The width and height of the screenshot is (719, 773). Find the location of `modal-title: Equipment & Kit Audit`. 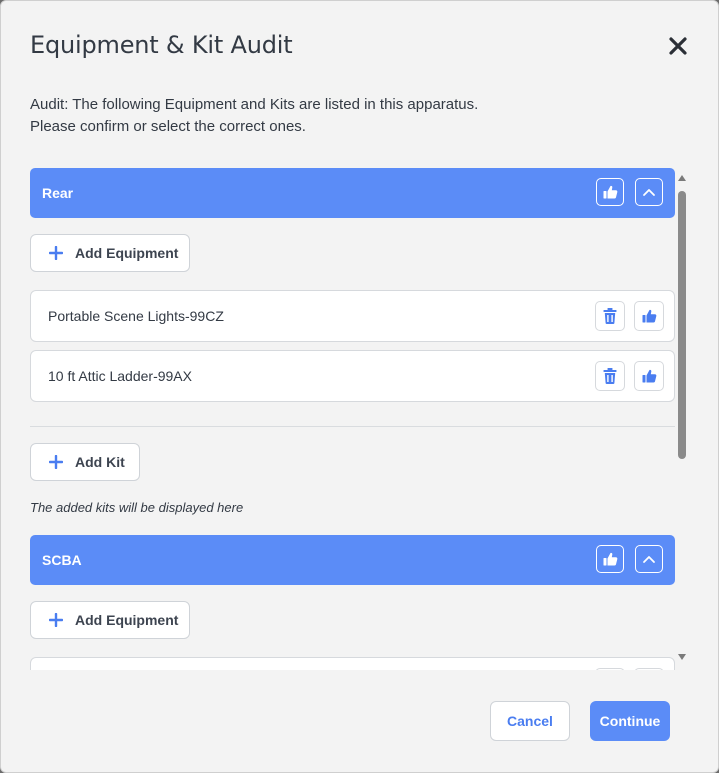

modal-title: Equipment & Kit Audit is located at coordinates (161, 45).